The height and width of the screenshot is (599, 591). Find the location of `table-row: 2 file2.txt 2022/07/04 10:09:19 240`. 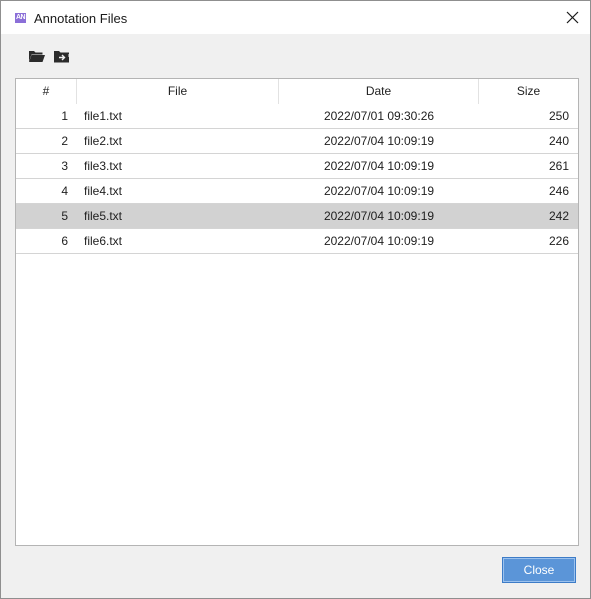

table-row: 2 file2.txt 2022/07/04 10:09:19 240 is located at coordinates (297, 141).